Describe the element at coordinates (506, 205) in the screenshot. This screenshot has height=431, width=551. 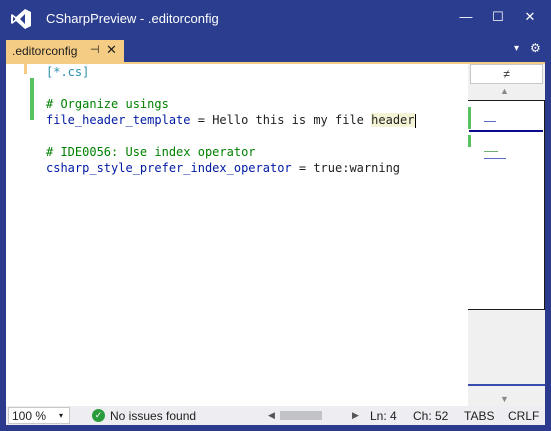
I see `map-viewport-thumb` at that location.